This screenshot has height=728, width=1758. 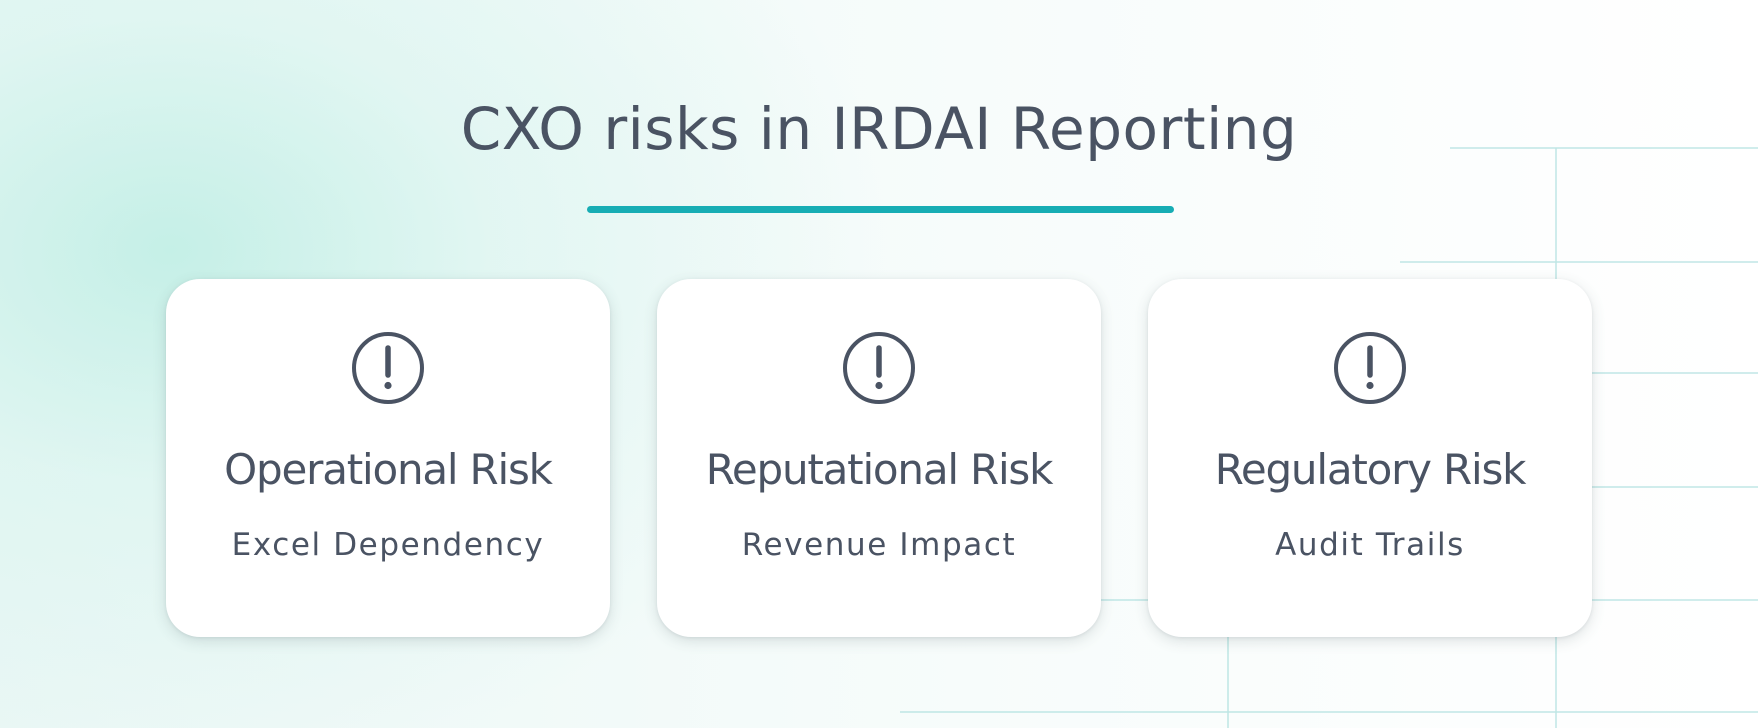 I want to click on card-title: Operational Risk, so click(x=388, y=469).